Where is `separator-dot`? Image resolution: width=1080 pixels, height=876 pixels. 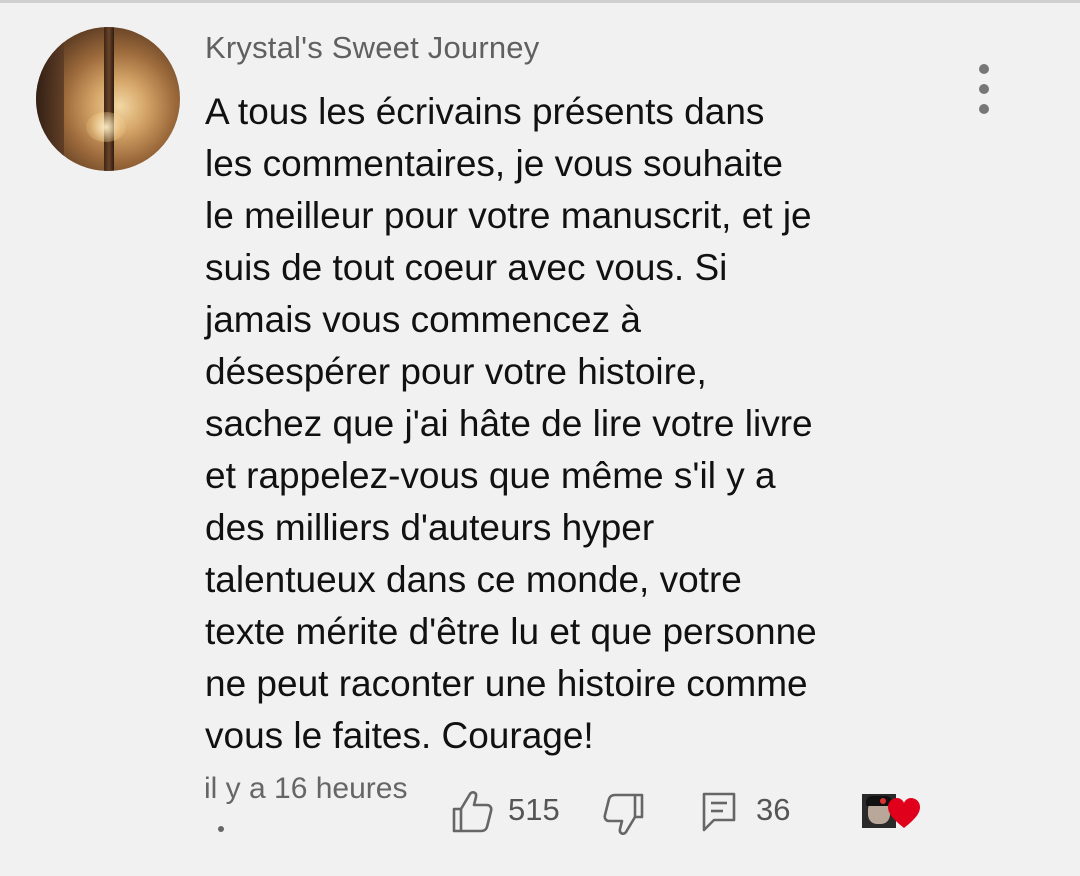
separator-dot is located at coordinates (221, 829).